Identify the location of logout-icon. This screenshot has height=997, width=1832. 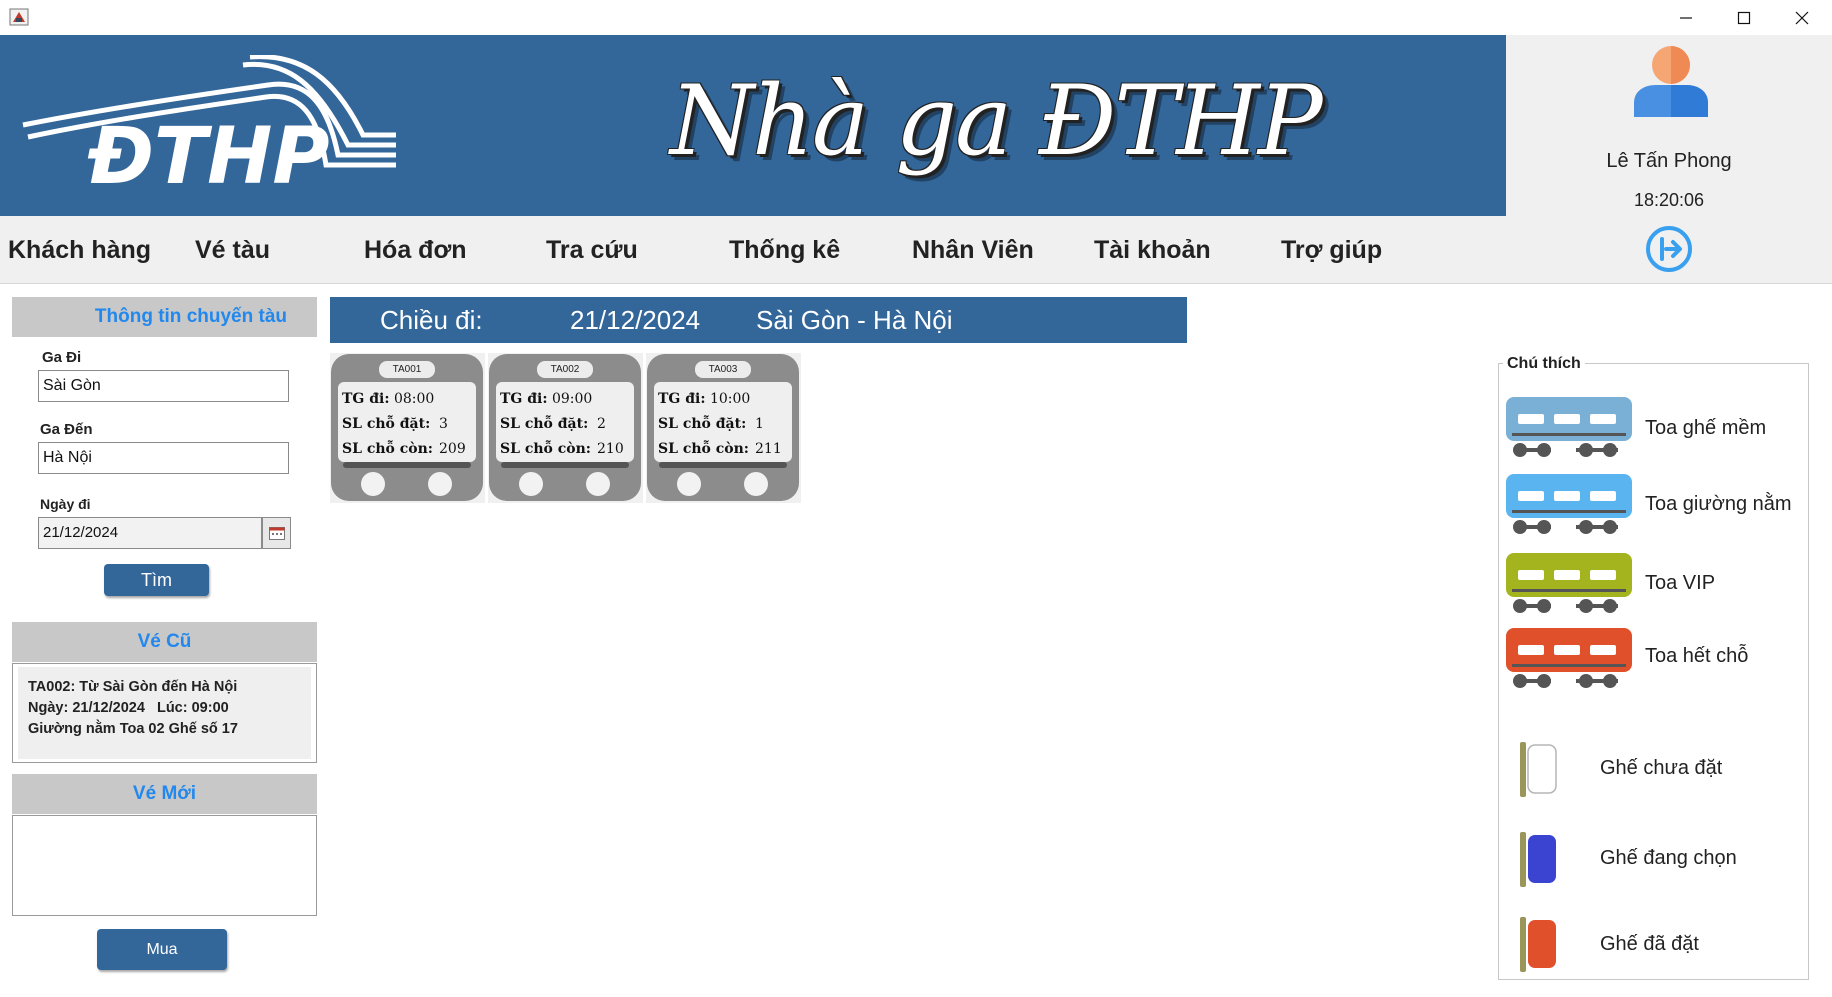
(1669, 249).